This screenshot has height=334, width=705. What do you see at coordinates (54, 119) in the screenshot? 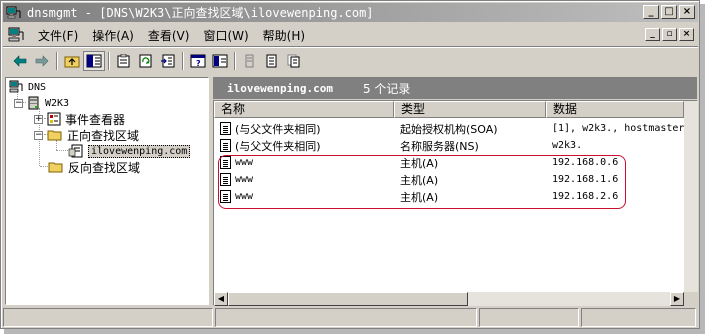
I see `event-viewer-icon` at bounding box center [54, 119].